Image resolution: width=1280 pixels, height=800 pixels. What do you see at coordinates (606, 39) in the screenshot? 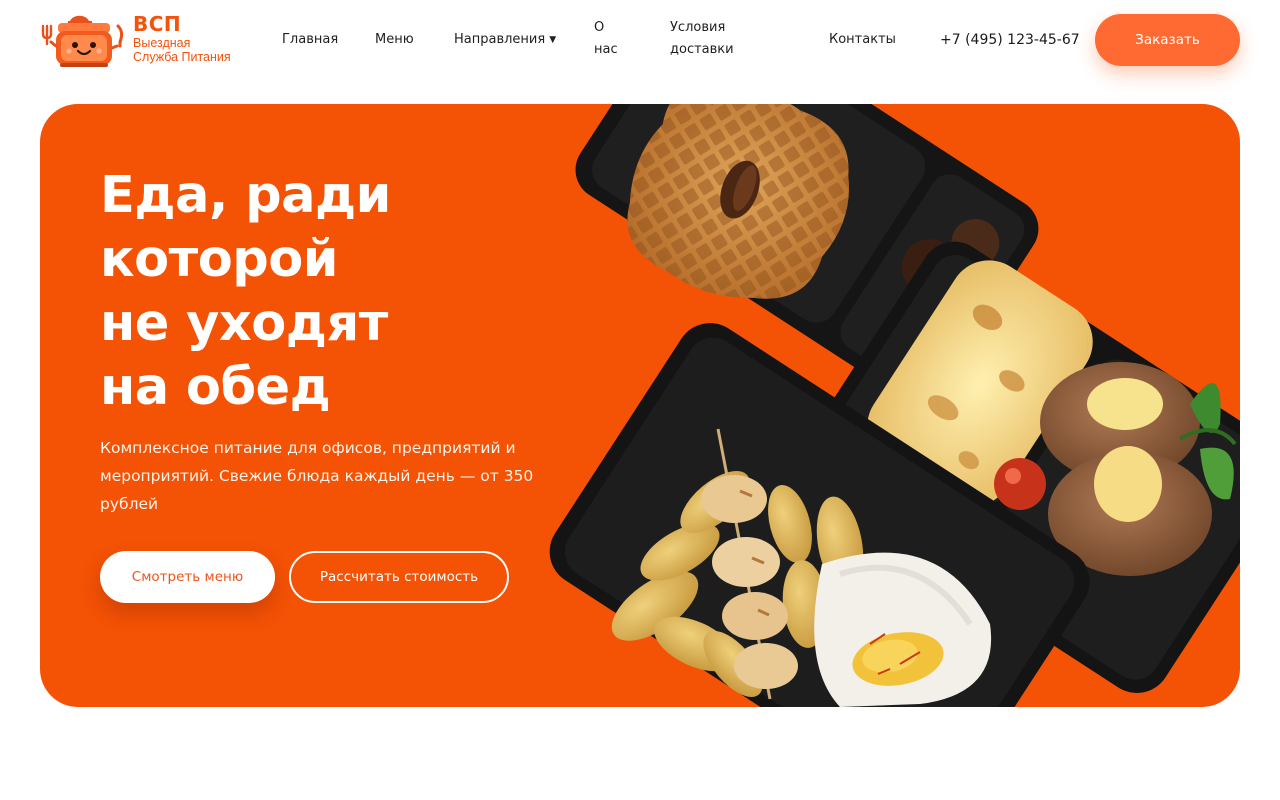
I see `nav-about: Онас` at bounding box center [606, 39].